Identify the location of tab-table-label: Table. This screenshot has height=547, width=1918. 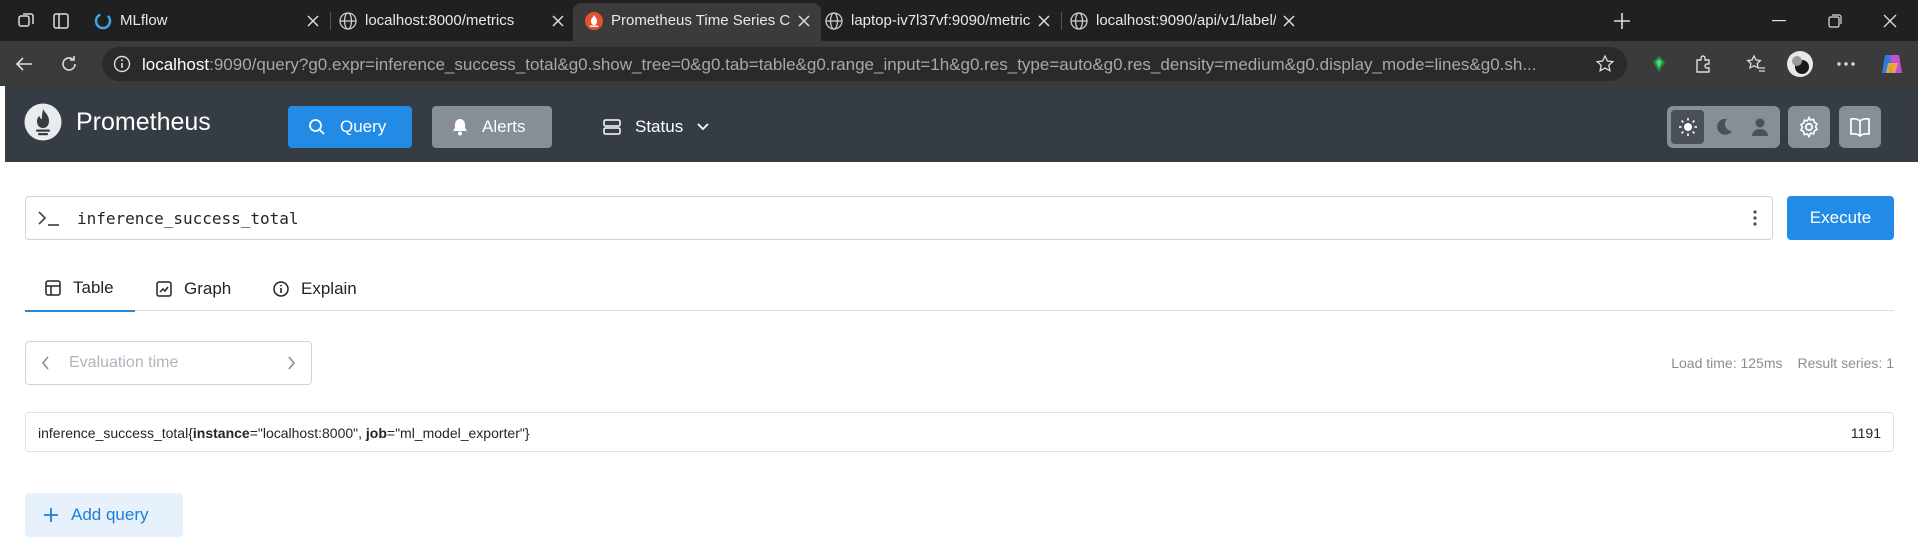
(93, 287).